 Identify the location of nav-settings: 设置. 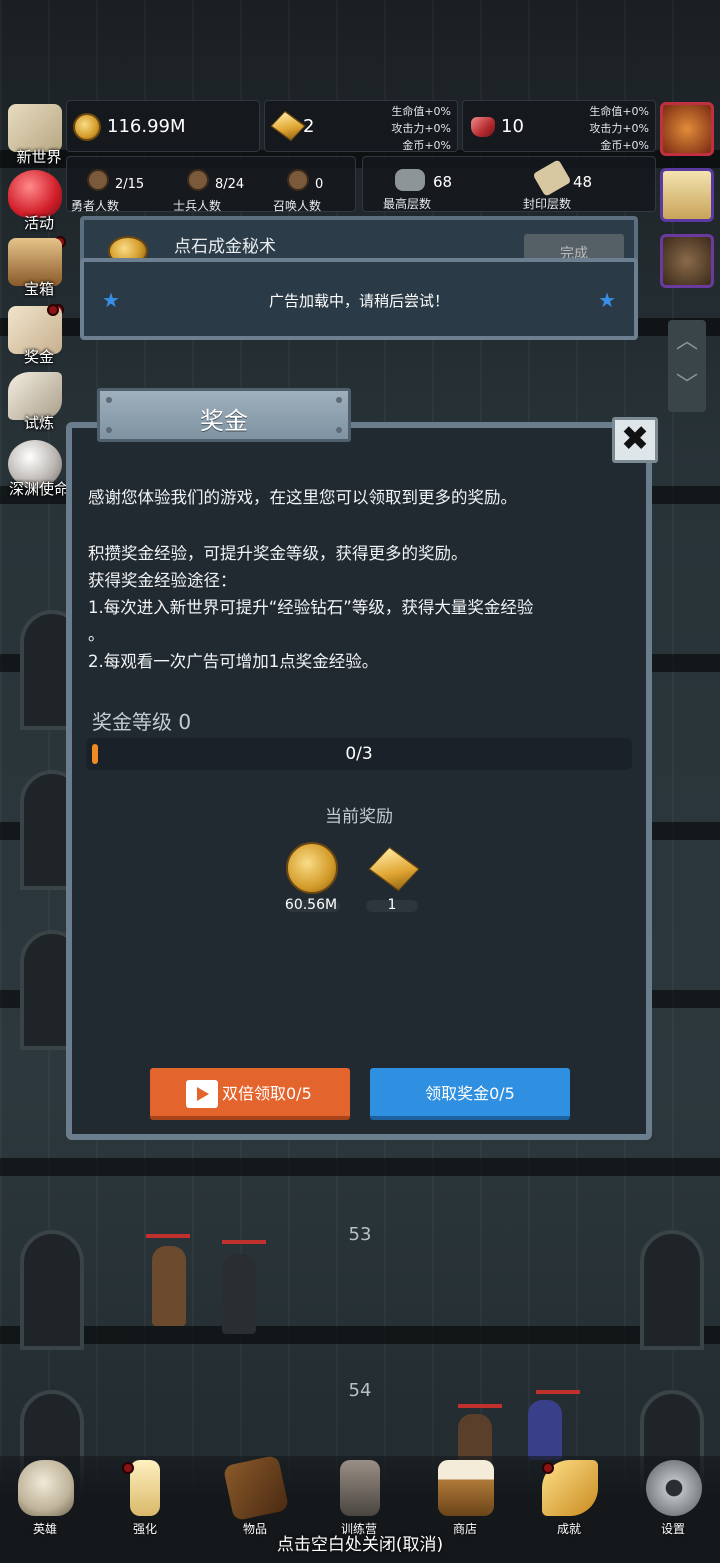
(673, 1500).